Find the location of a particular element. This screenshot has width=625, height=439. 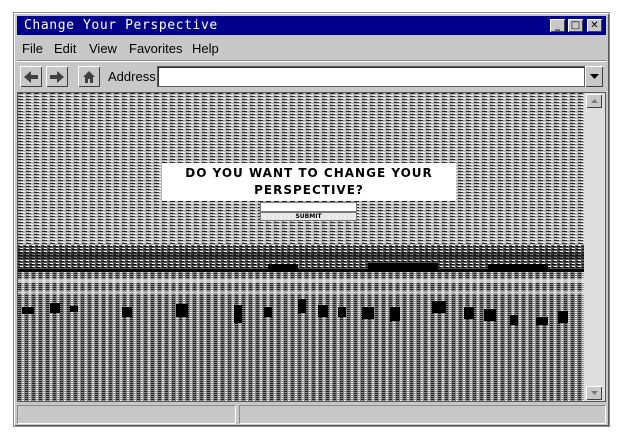

home-button is located at coordinates (89, 76).